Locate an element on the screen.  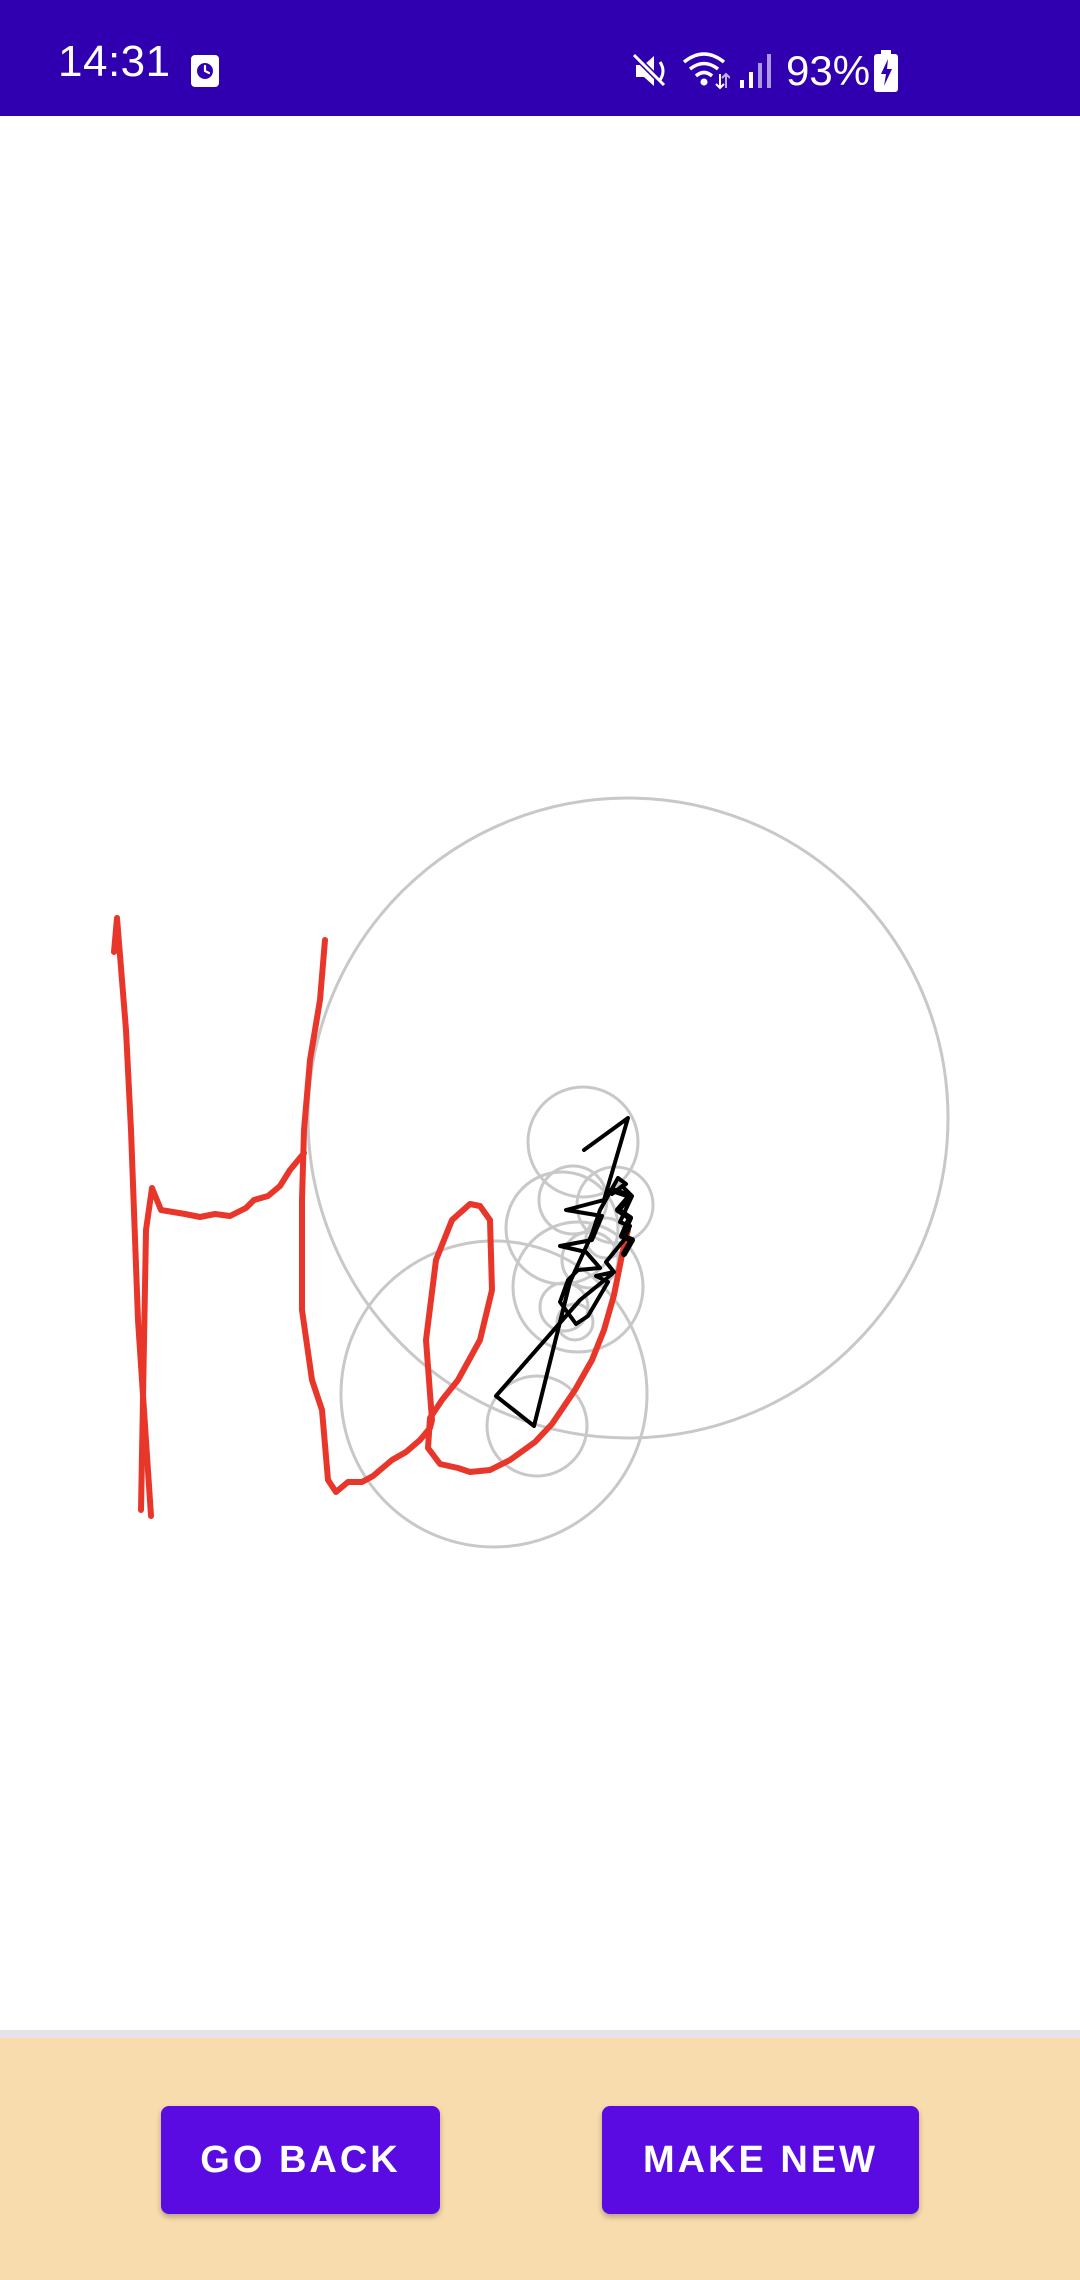
wifi-icon is located at coordinates (706, 71).